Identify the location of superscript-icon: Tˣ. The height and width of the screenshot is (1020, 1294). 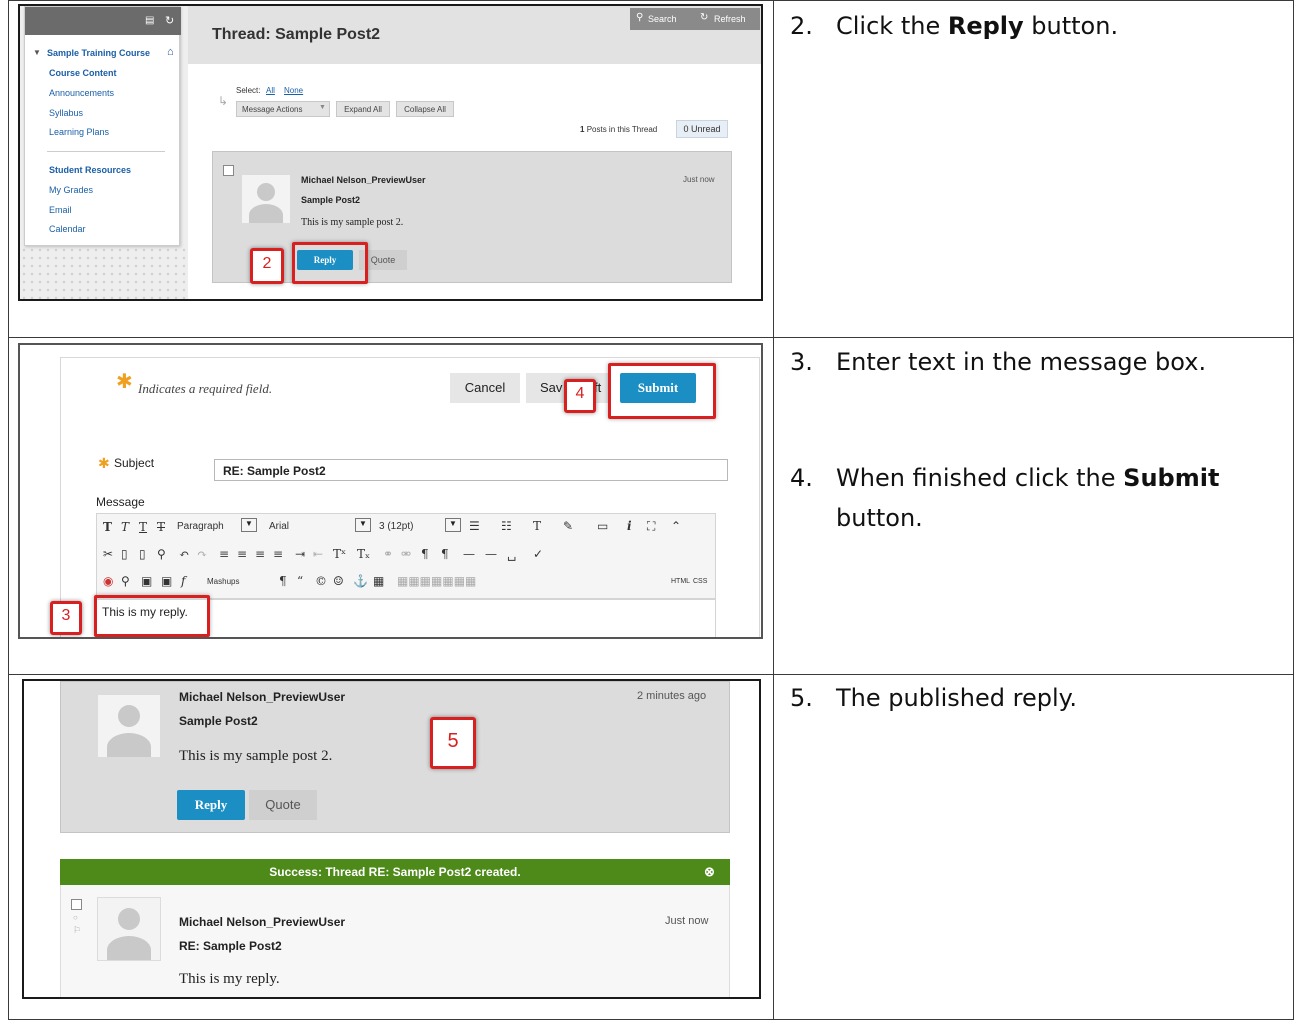
(339, 554).